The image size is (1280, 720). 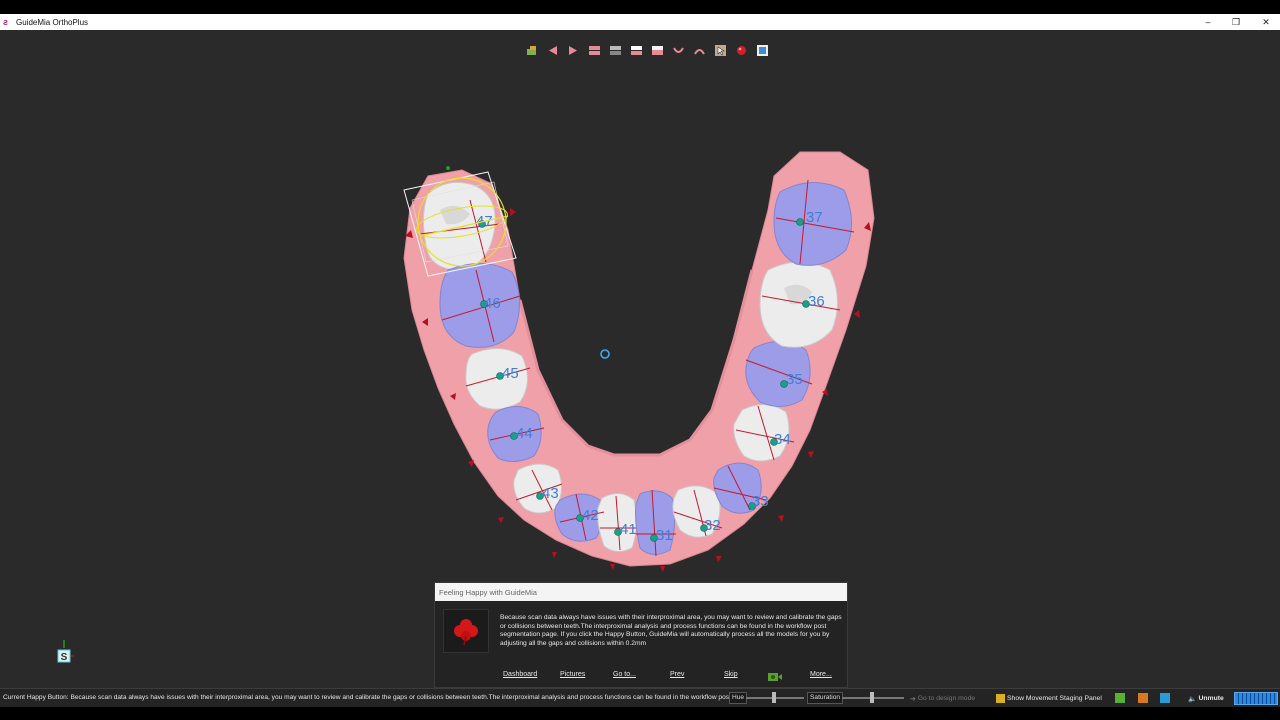 I want to click on screen-top-border, so click(x=640, y=7).